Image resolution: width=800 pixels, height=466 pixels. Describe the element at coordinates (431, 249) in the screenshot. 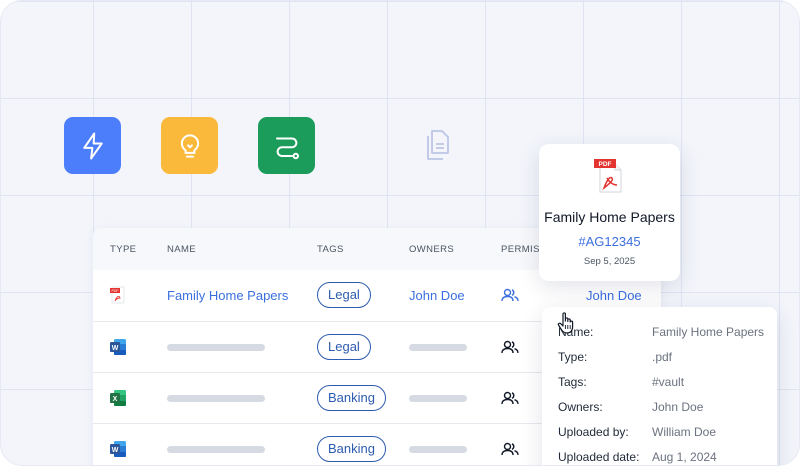

I see `header-owners: OWNERS` at that location.